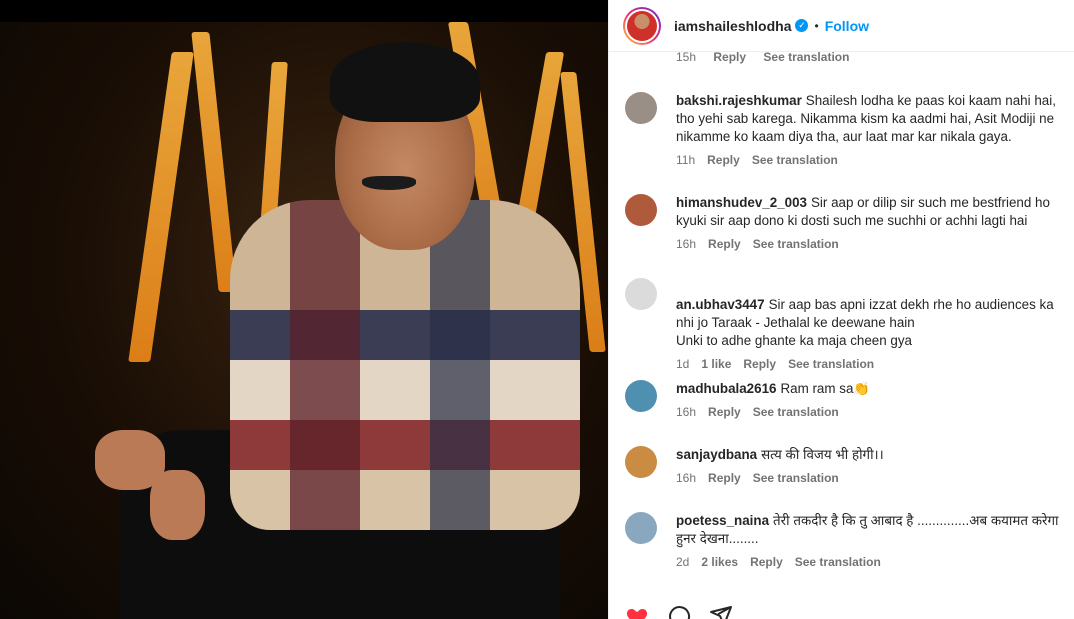  I want to click on like-count: 1 like, so click(716, 364).